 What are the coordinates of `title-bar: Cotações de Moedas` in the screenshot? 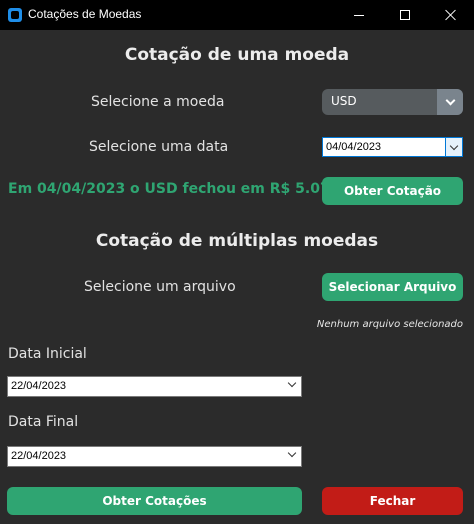 It's located at (237, 15).